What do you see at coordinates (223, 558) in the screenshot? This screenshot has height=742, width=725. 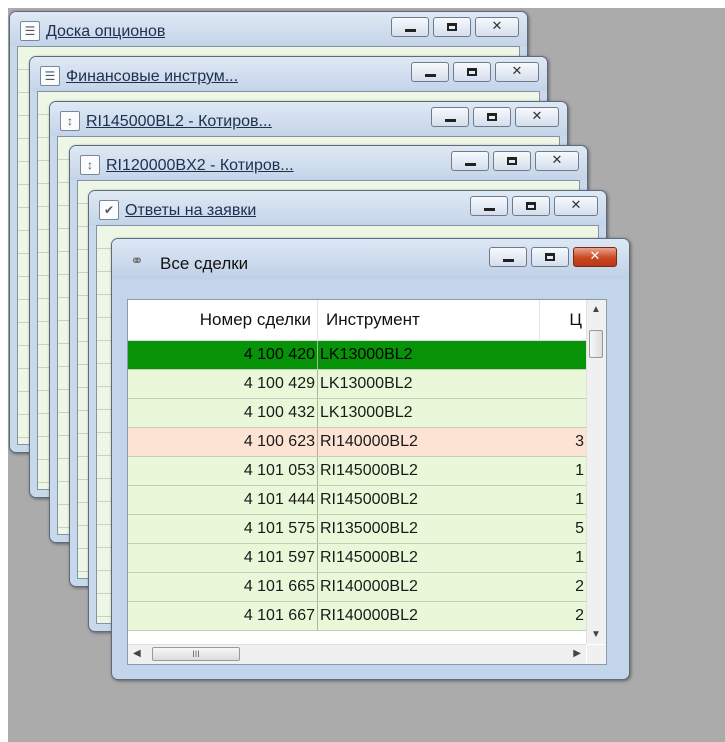 I see `trade-number-cell: 4 101 597` at bounding box center [223, 558].